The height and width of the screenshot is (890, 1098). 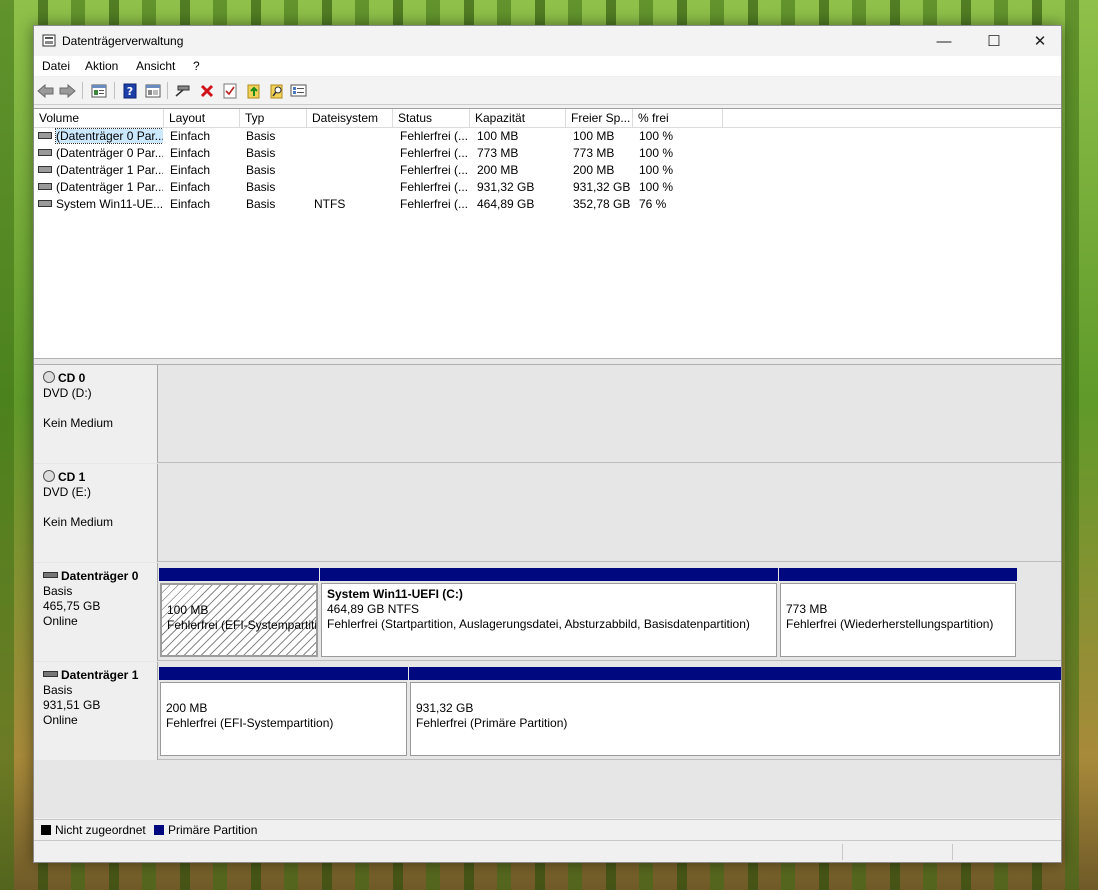 I want to click on close-button: ✕, so click(x=1039, y=41).